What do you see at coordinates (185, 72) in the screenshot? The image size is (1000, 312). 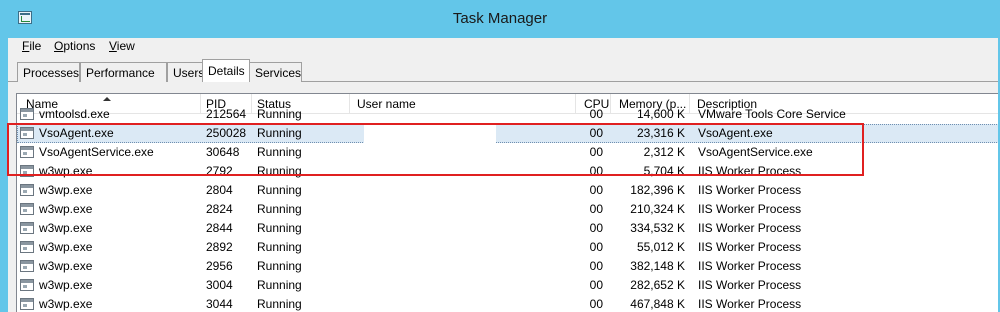 I see `tab-users: Users` at bounding box center [185, 72].